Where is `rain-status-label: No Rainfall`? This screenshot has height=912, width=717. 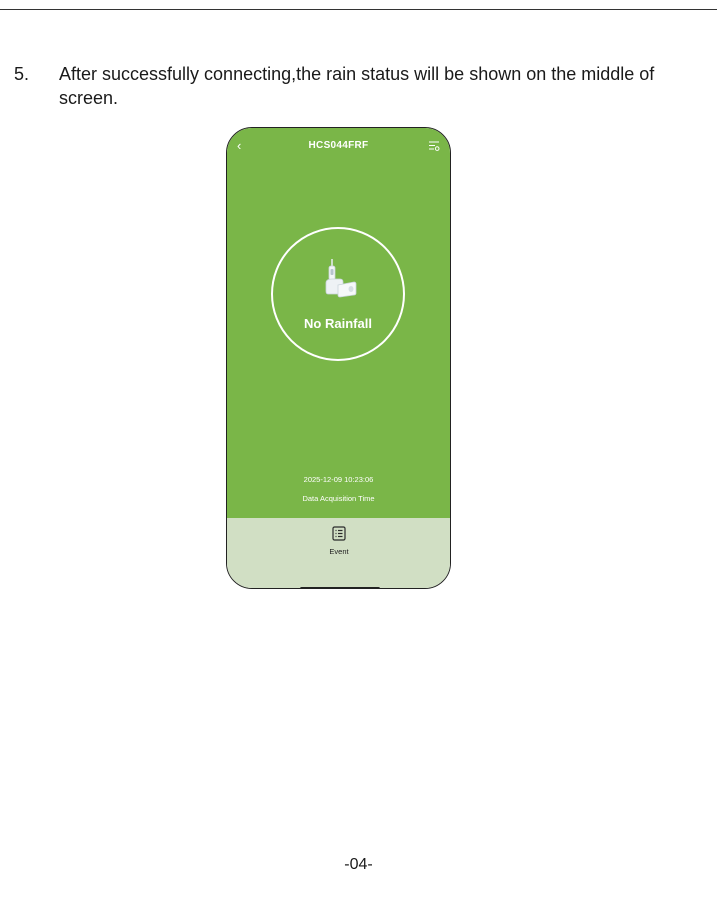
rain-status-label: No Rainfall is located at coordinates (338, 323).